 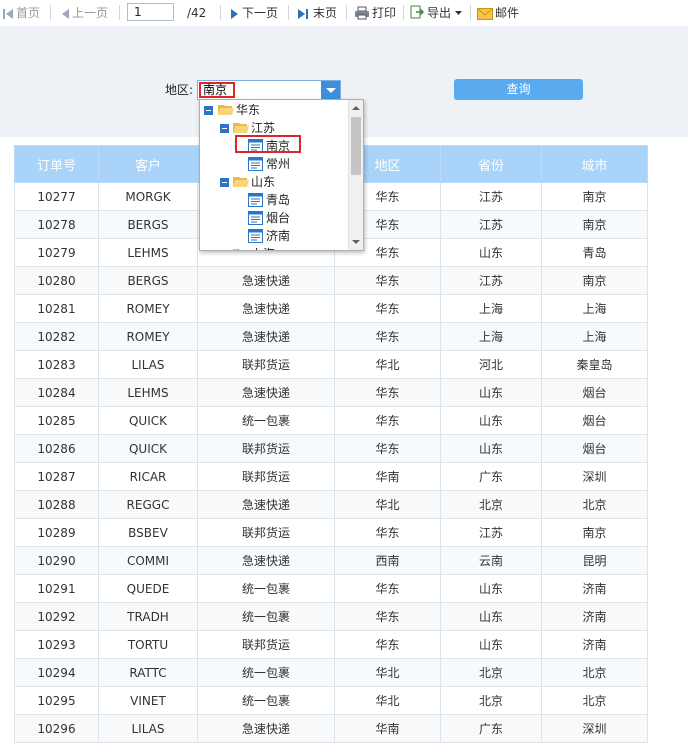 I want to click on table-row: 10283 LILAS 联邦货运 华北 河北 秦皇岛, so click(x=331, y=364).